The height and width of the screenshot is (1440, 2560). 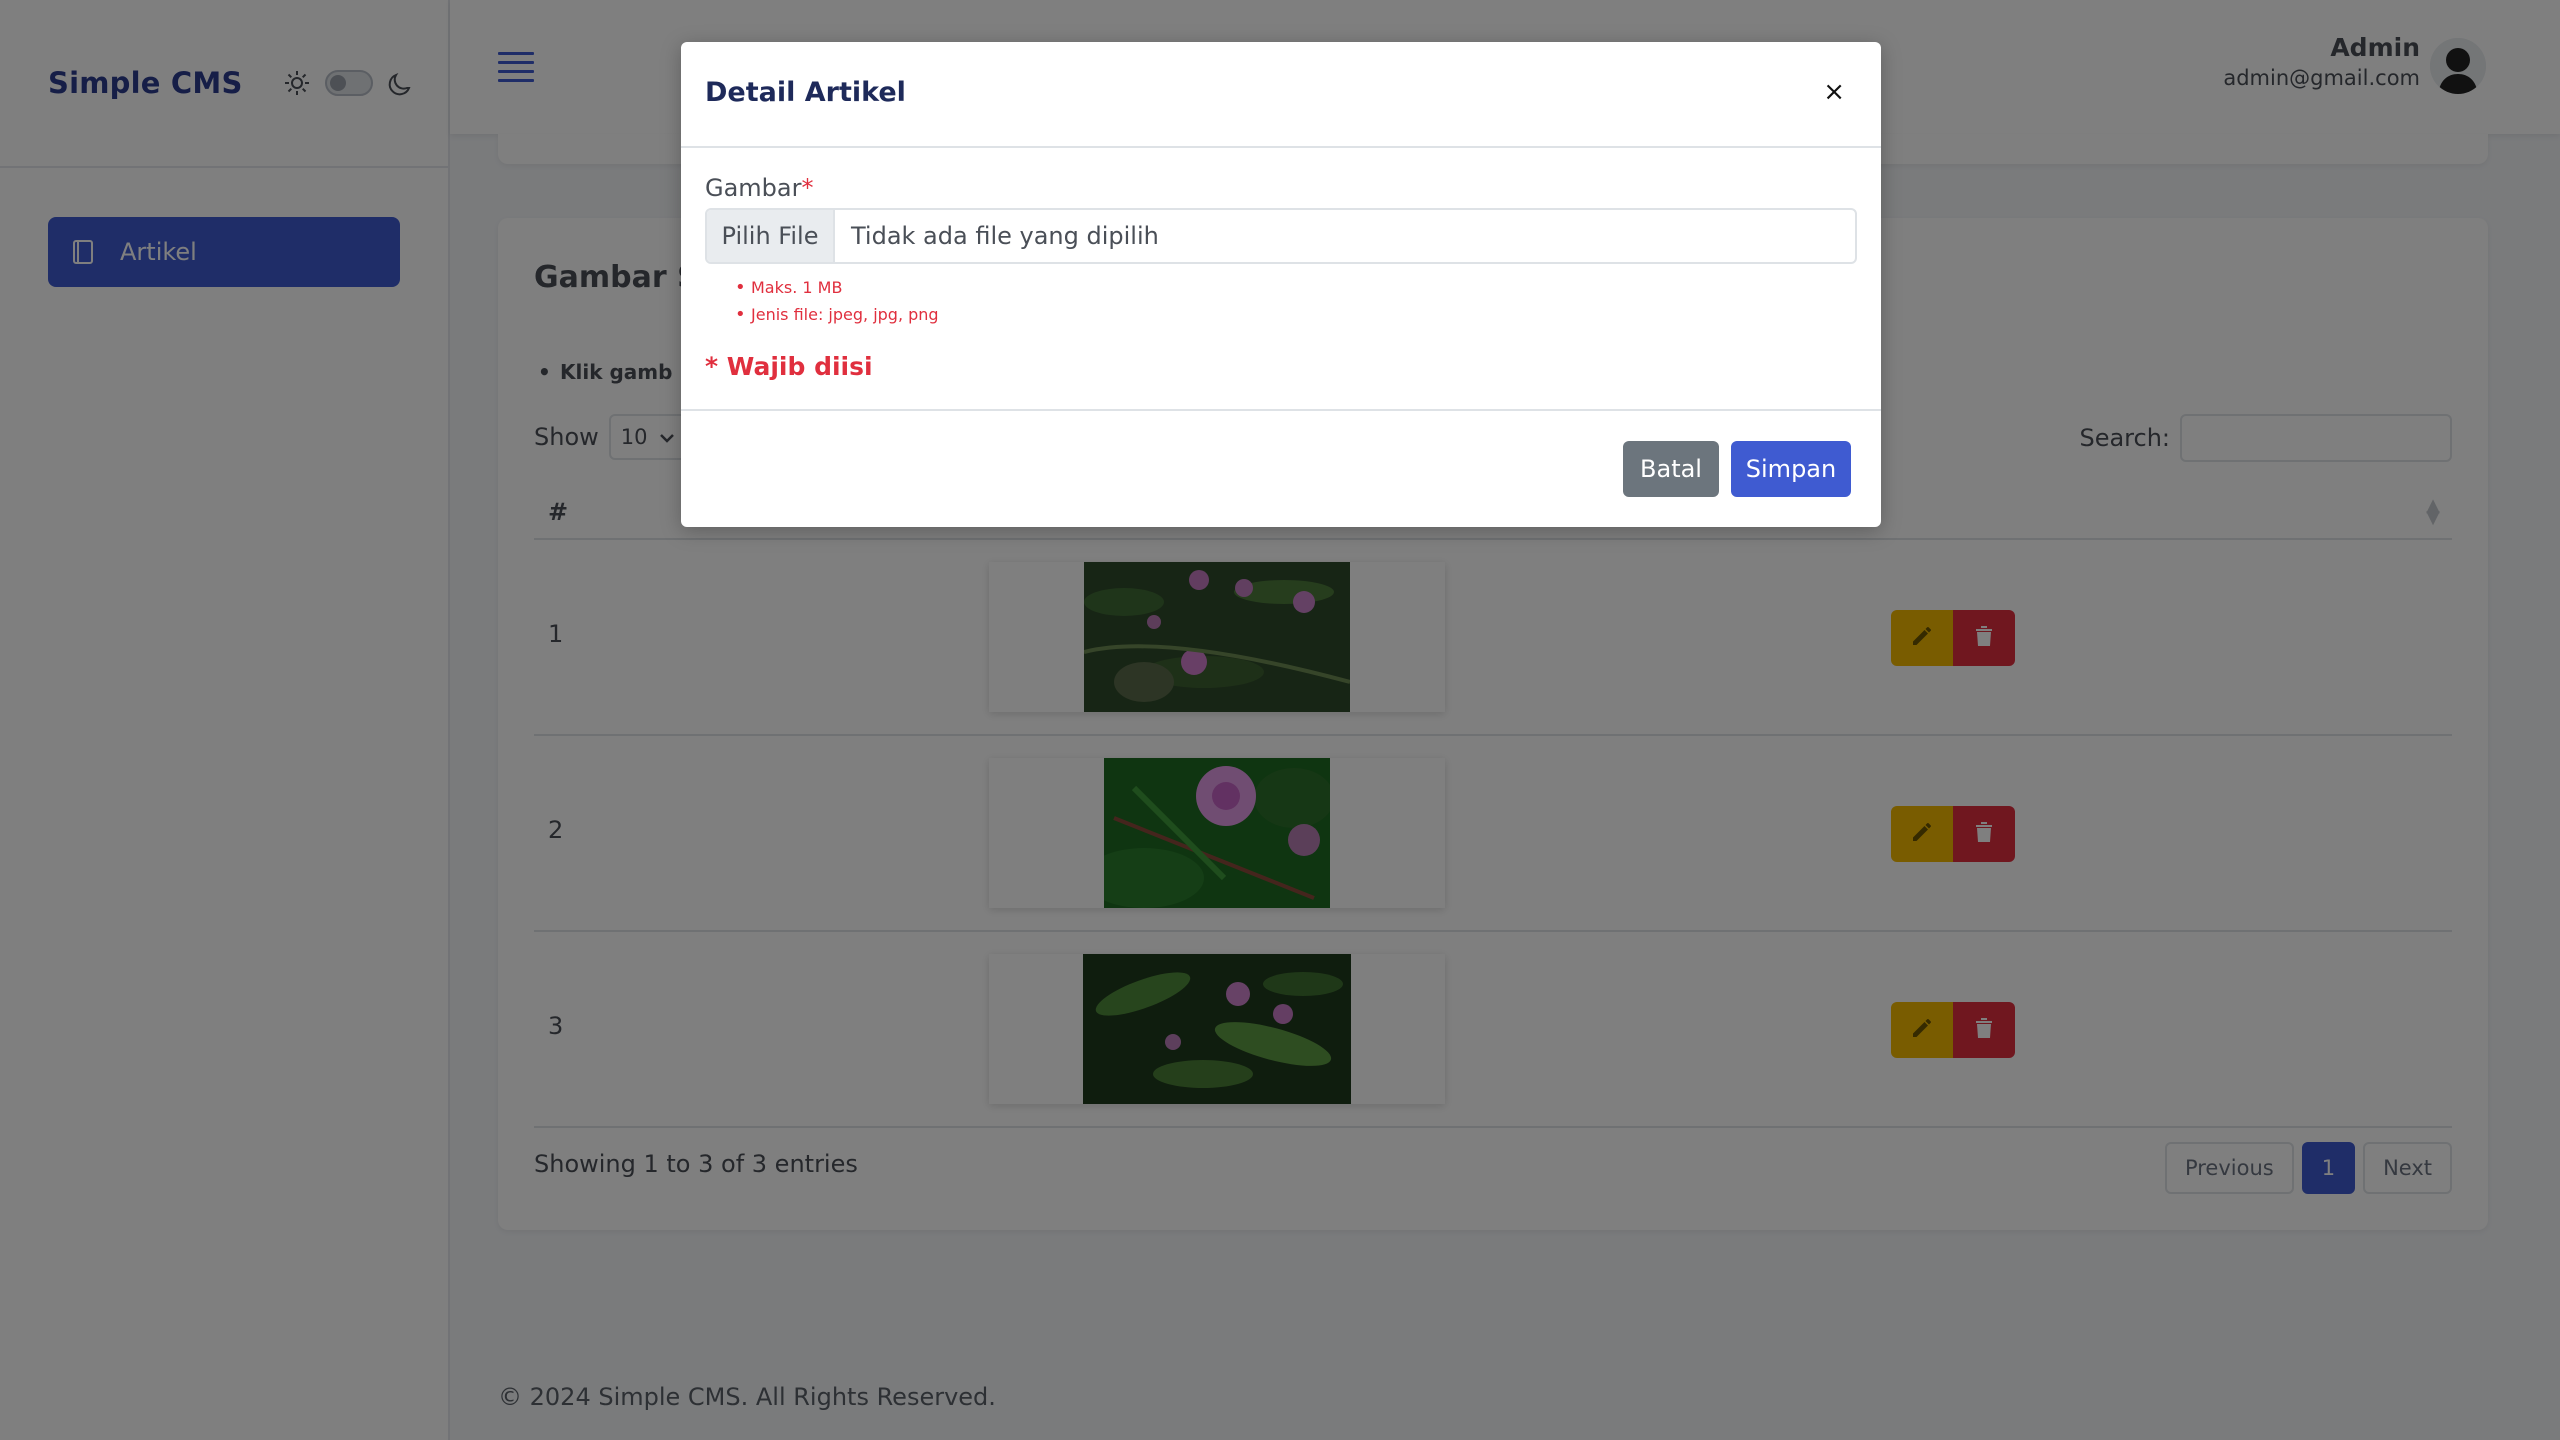 I want to click on modal-footer: Batal Simpan, so click(x=1281, y=468).